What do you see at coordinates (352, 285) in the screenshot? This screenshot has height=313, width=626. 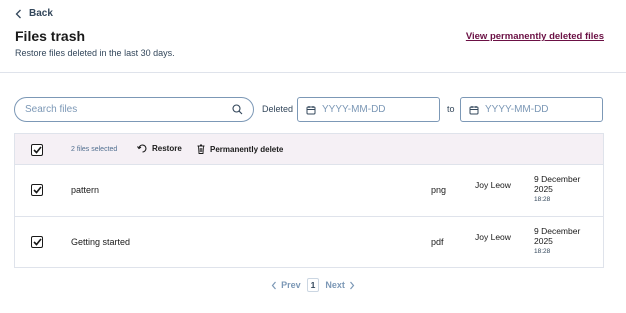 I see `chevron-right-icon` at bounding box center [352, 285].